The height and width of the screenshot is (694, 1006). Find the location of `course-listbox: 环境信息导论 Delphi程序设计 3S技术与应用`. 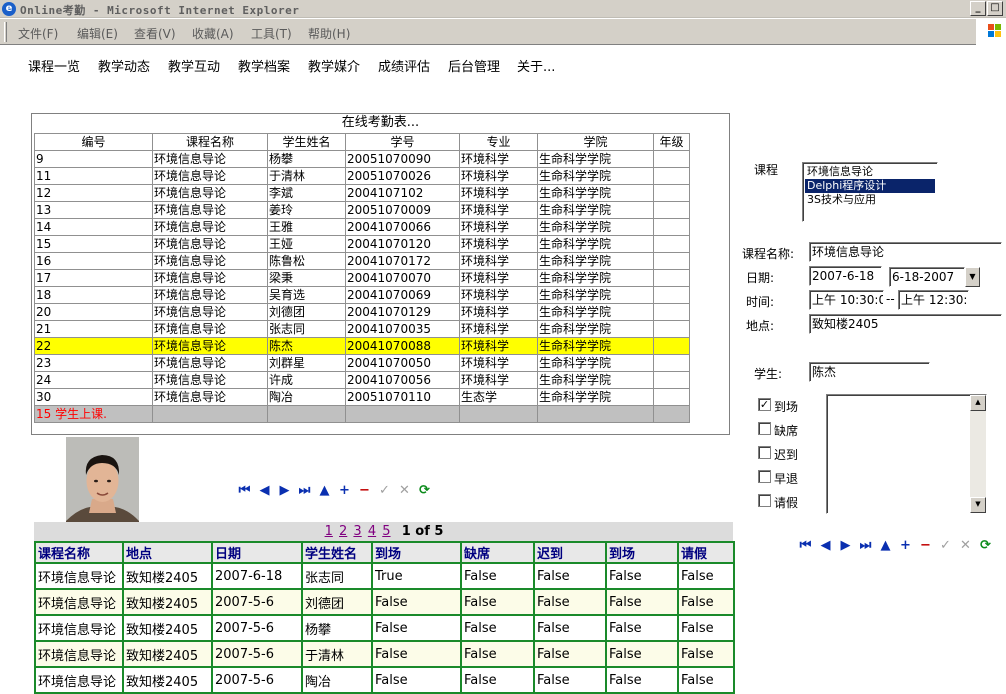

course-listbox: 环境信息导论 Delphi程序设计 3S技术与应用 is located at coordinates (870, 192).